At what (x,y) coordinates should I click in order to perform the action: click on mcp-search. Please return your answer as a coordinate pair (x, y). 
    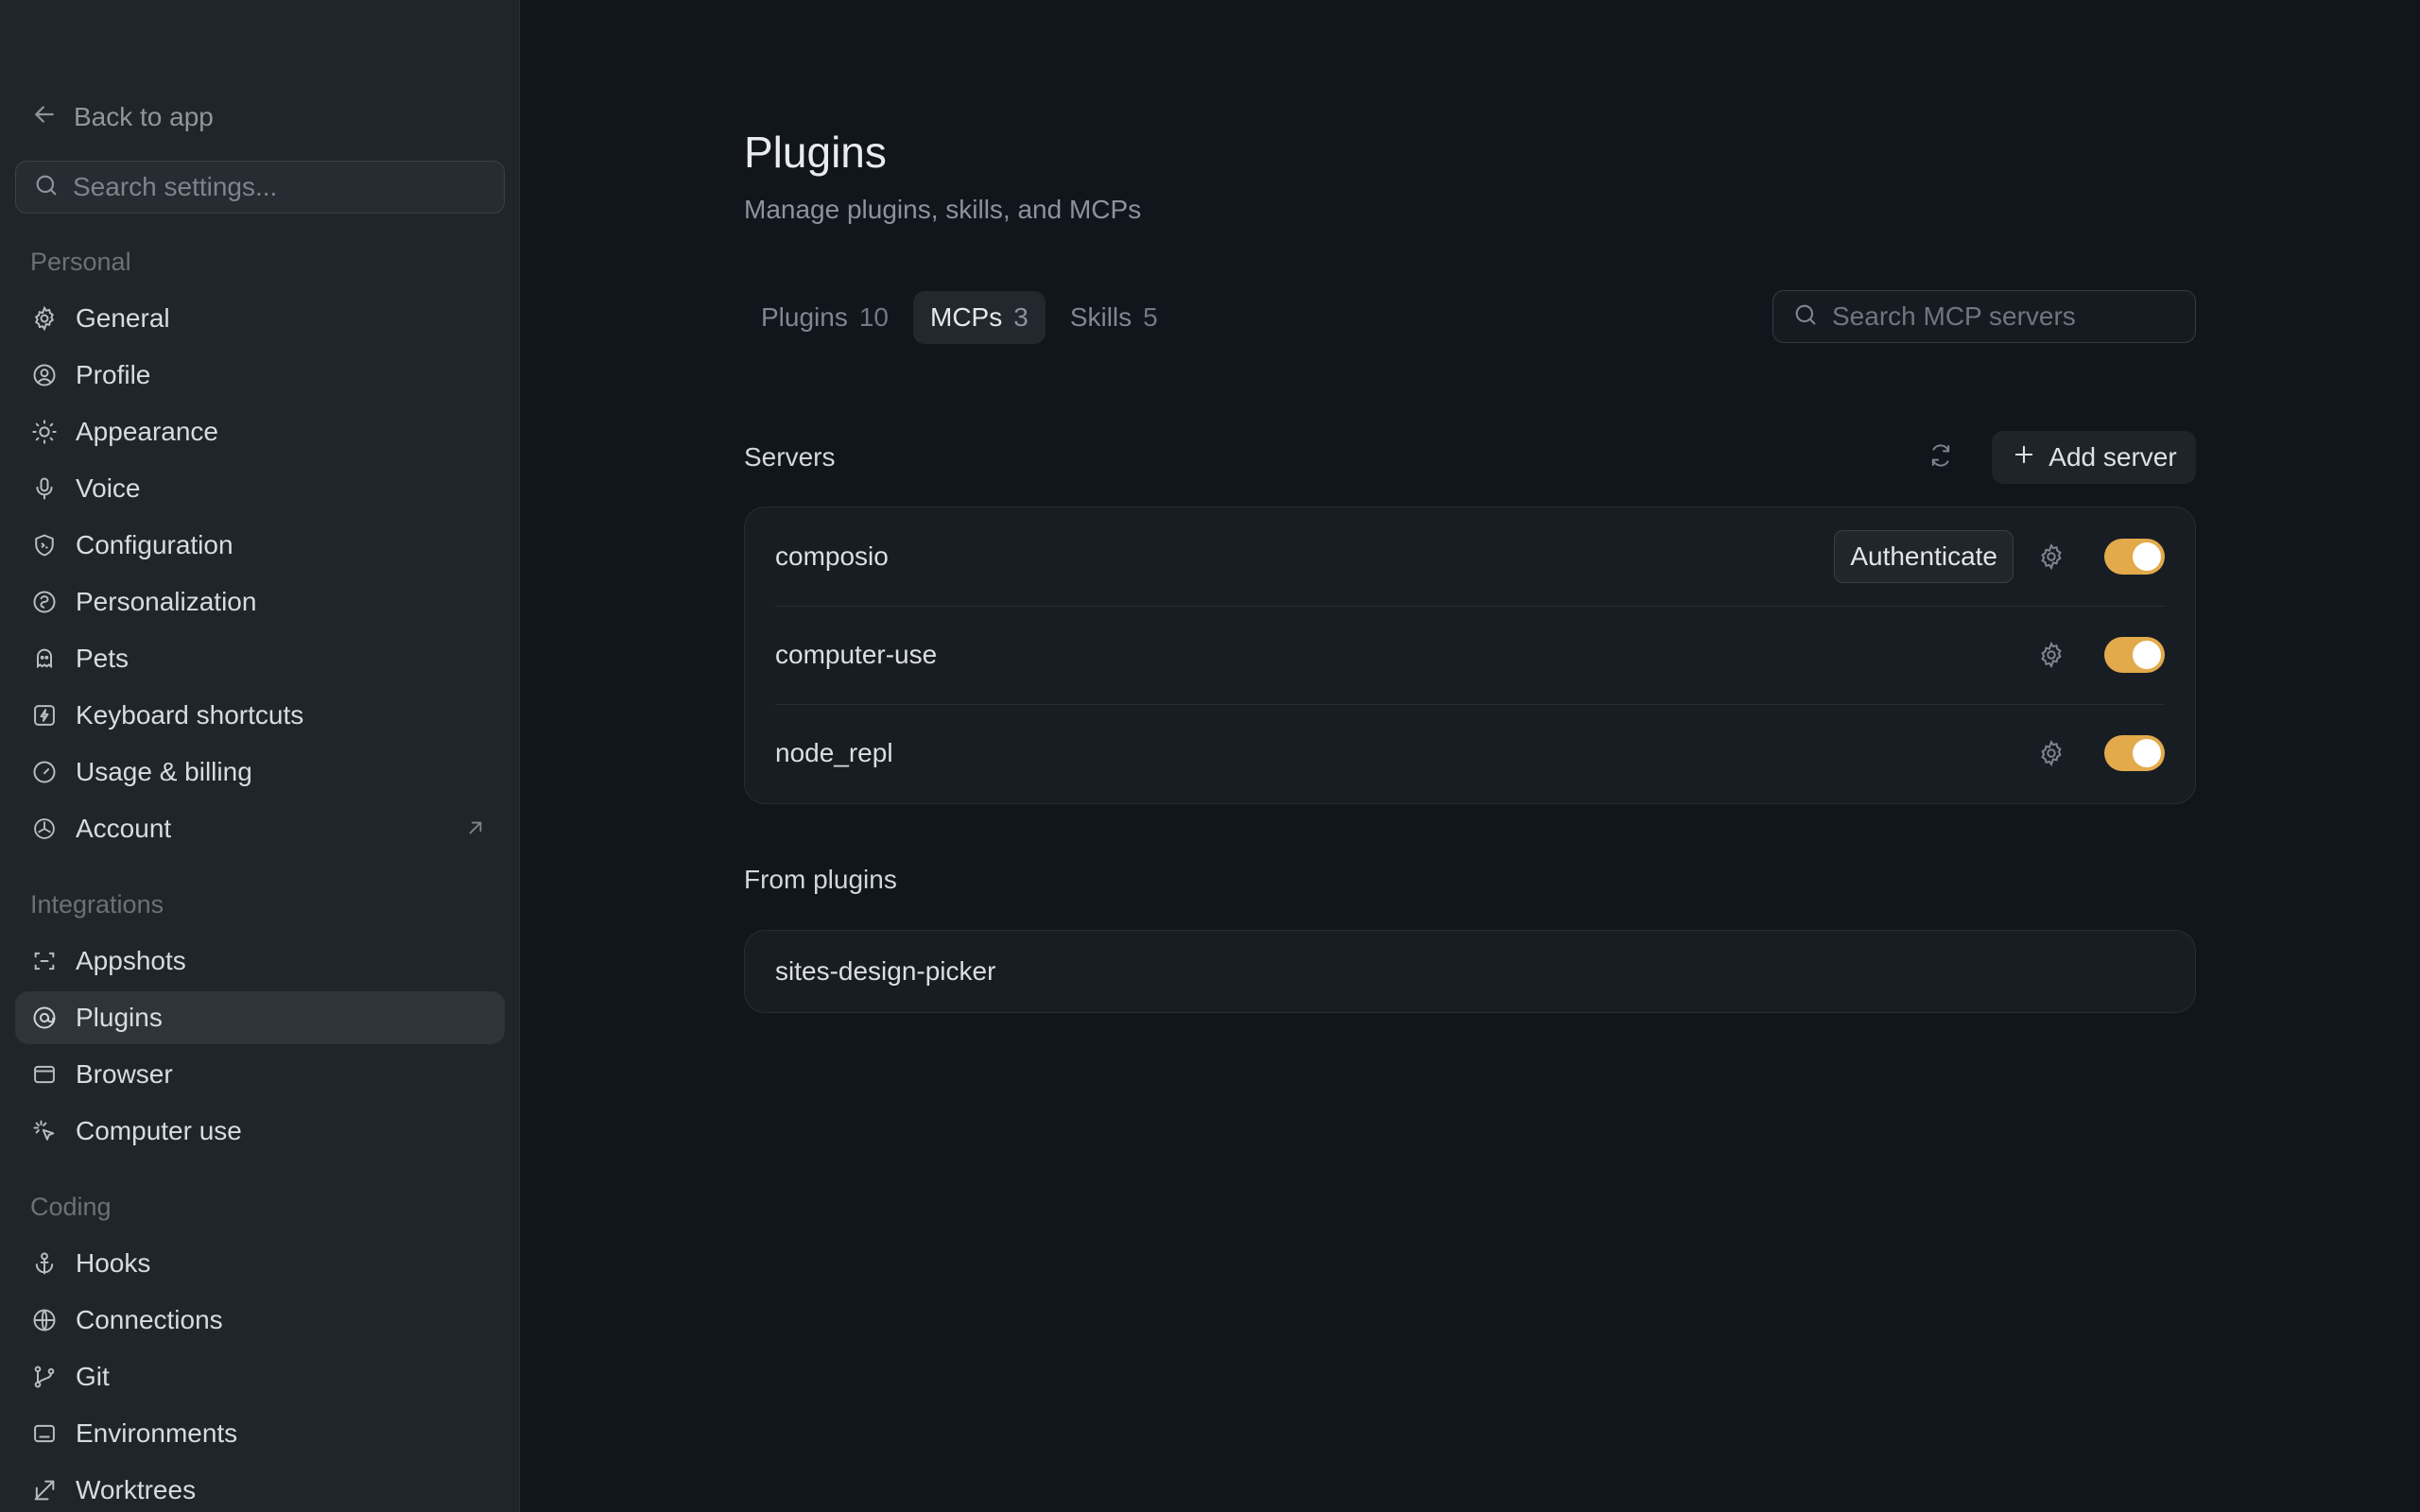
    Looking at the image, I should click on (1984, 316).